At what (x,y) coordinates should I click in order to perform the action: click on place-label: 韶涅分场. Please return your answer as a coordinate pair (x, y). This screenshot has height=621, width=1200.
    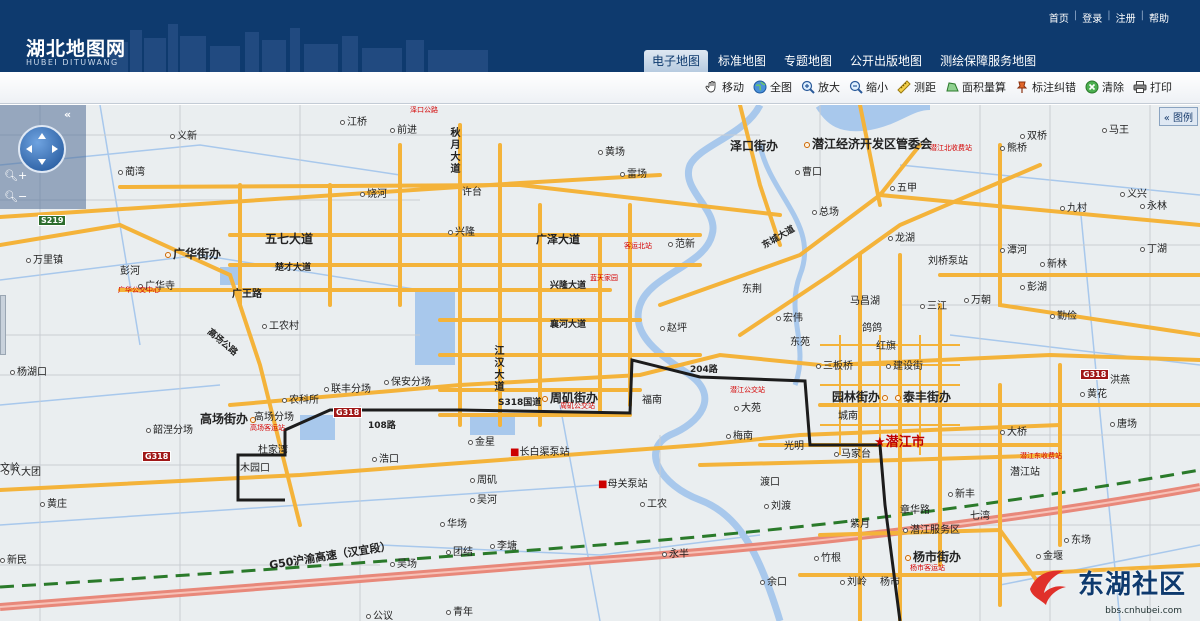
    Looking at the image, I should click on (169, 428).